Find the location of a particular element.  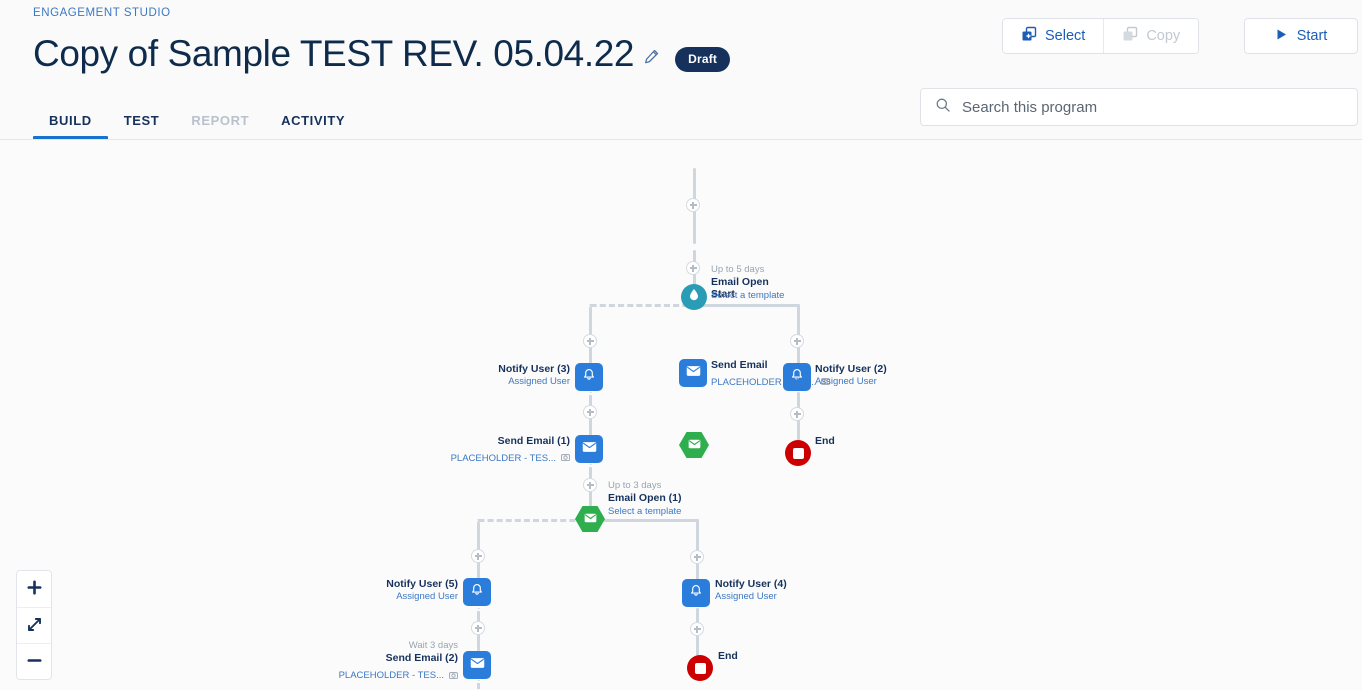

email-open-node-shape is located at coordinates (694, 445).